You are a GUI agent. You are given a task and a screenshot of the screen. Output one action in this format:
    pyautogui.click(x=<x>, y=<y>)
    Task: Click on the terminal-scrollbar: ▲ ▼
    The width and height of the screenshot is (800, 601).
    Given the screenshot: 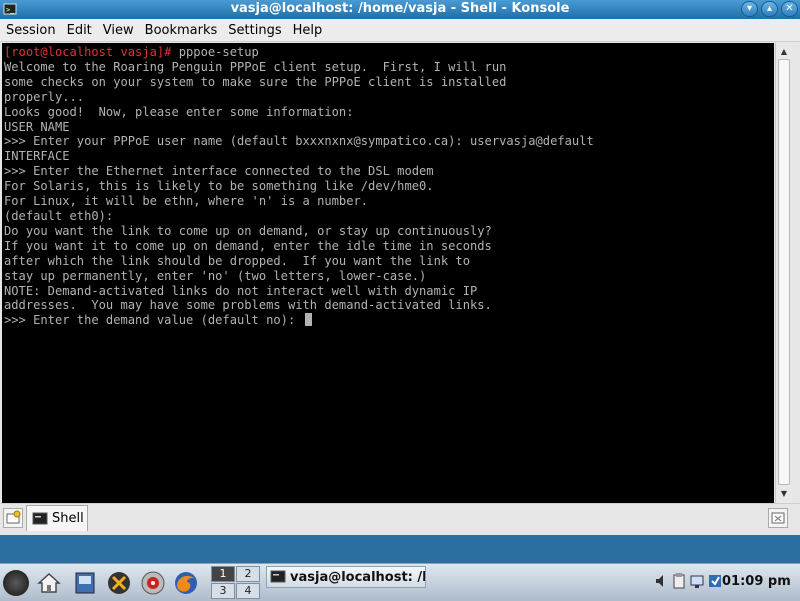 What is the action you would take?
    pyautogui.click(x=783, y=273)
    